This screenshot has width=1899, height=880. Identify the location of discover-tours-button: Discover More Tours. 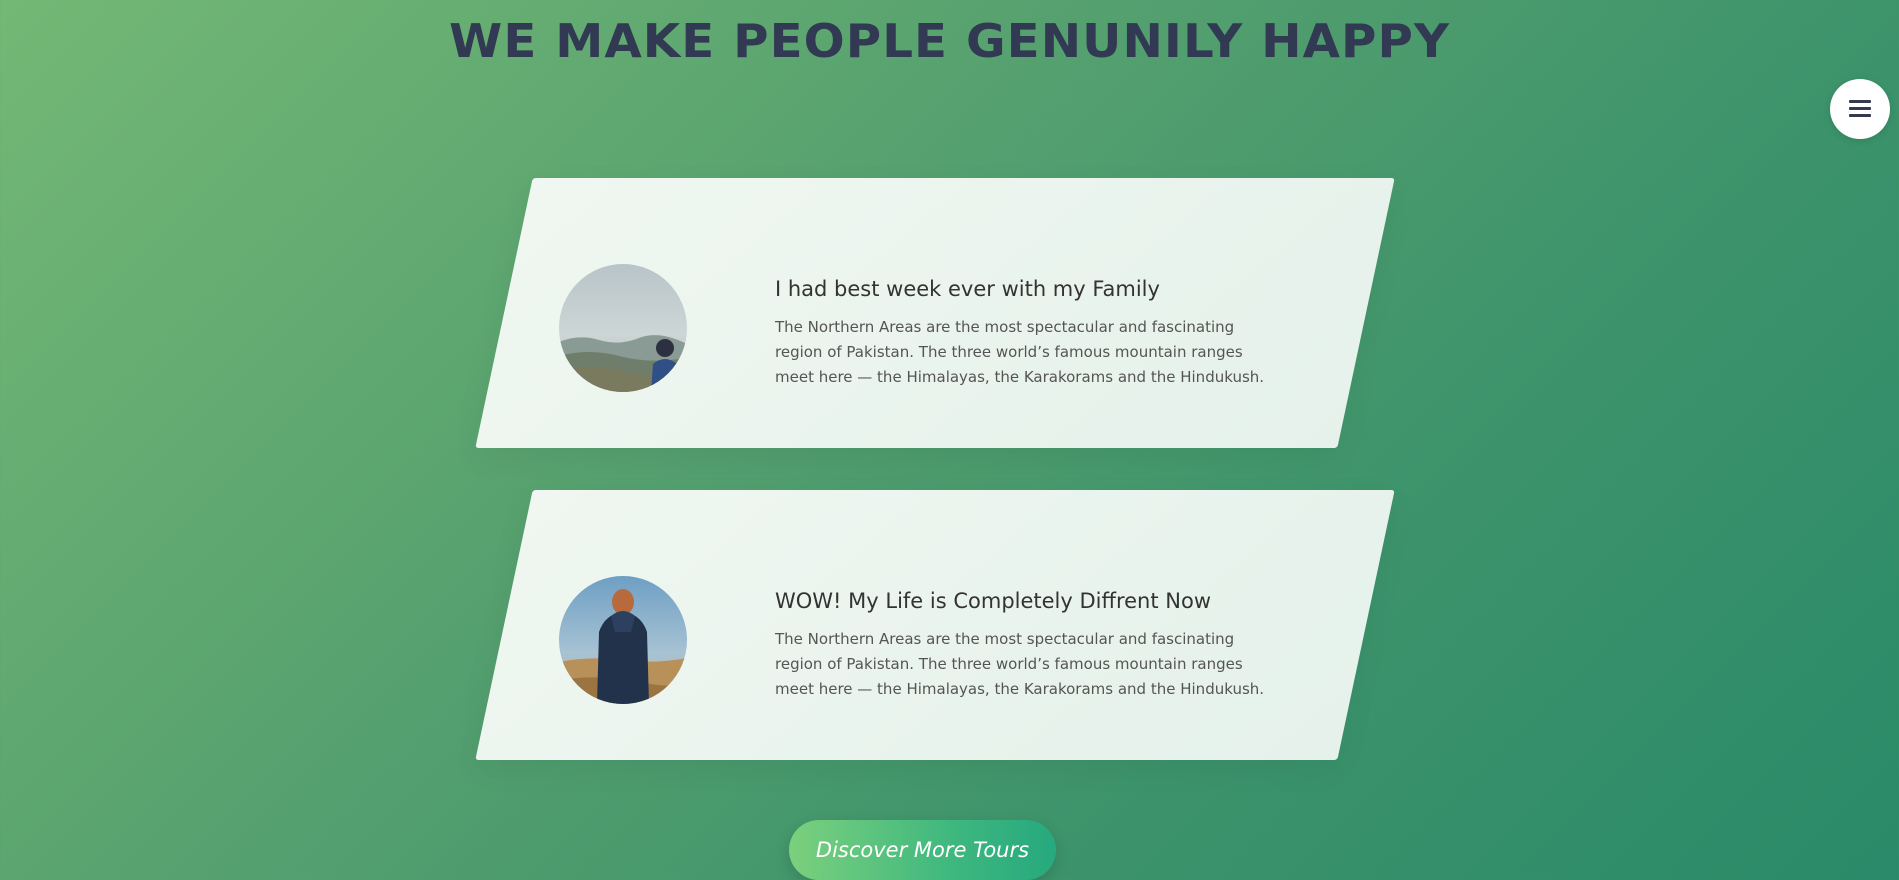
(922, 850).